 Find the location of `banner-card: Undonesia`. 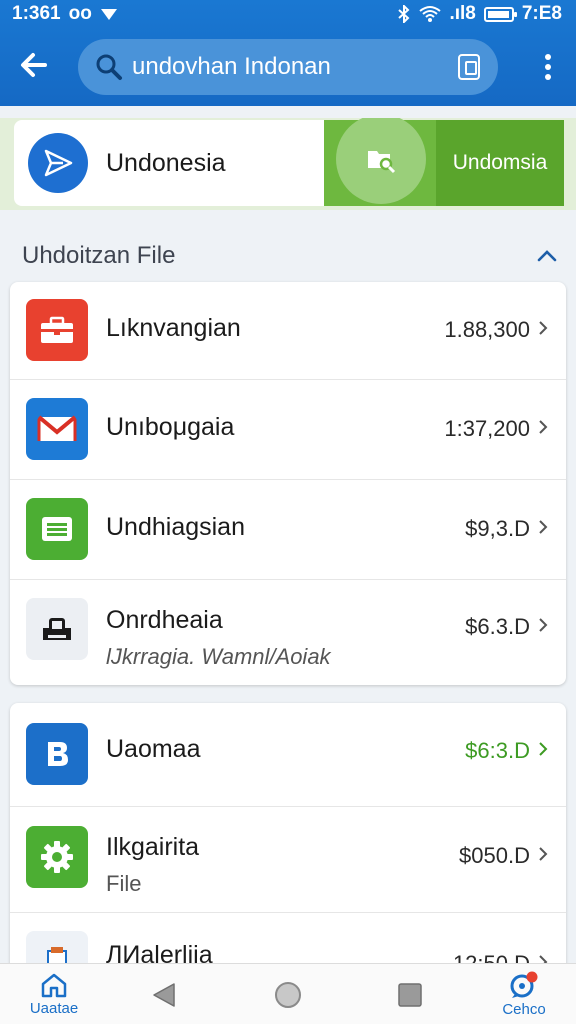

banner-card: Undonesia is located at coordinates (170, 163).